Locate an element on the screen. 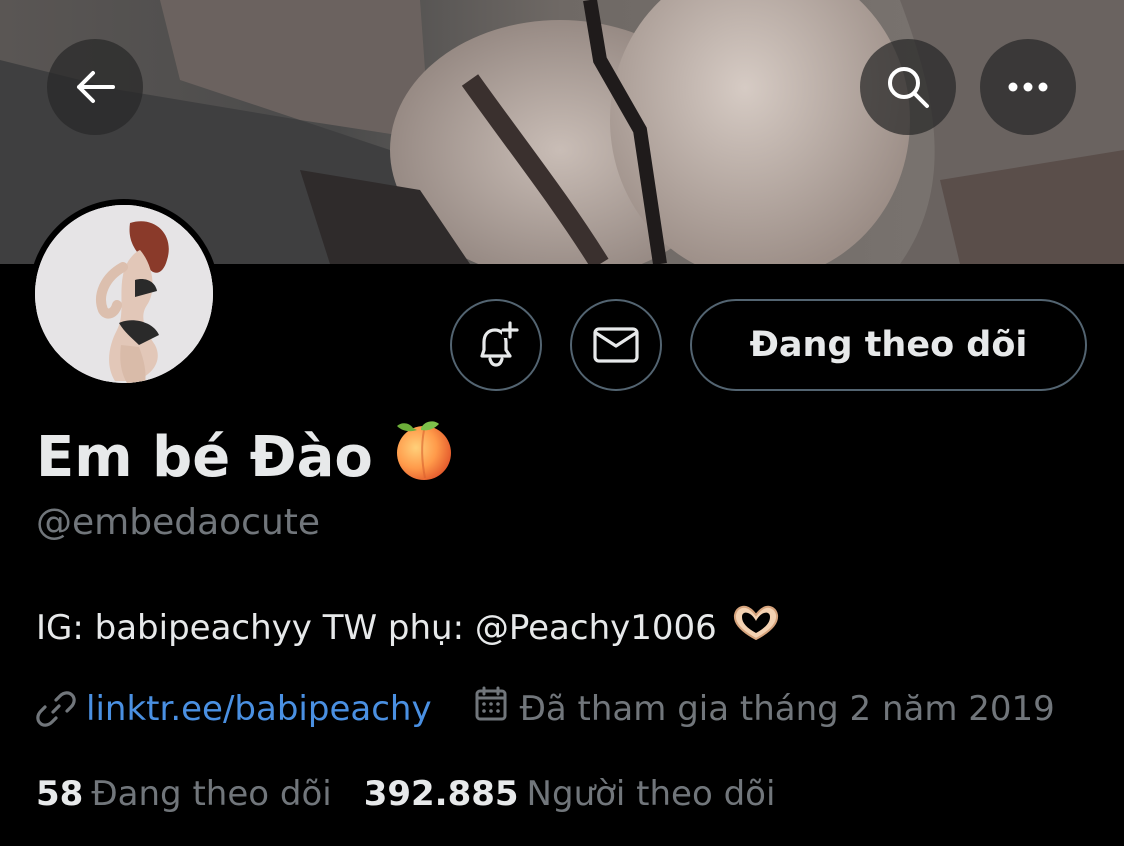 The height and width of the screenshot is (846, 1124). search-icon is located at coordinates (908, 87).